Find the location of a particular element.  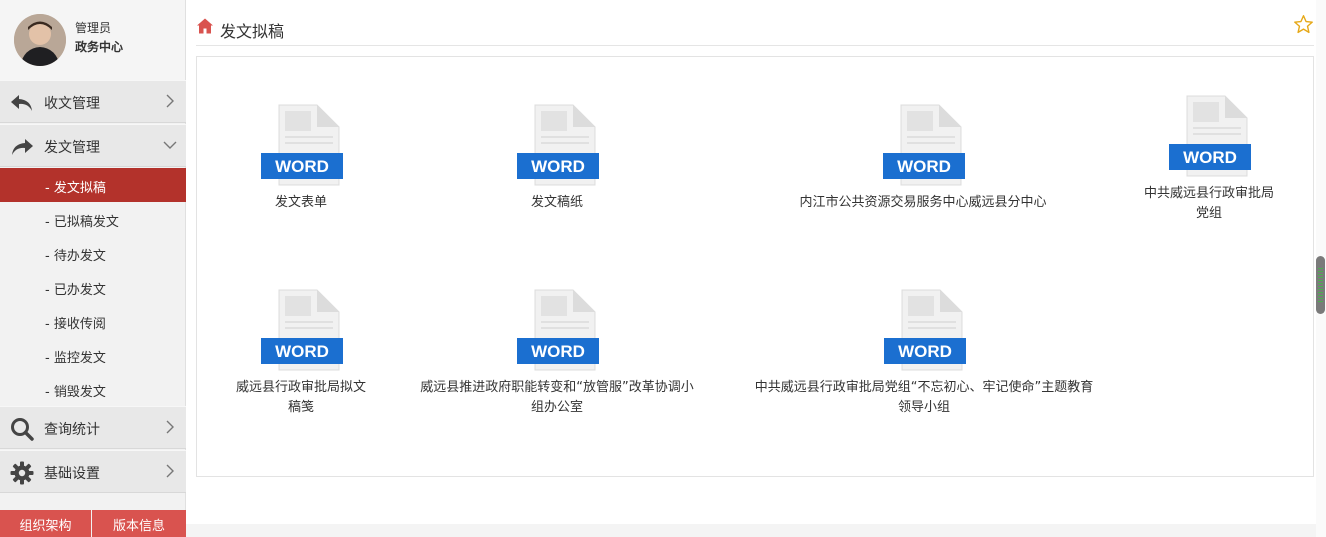

submenu-label: - 已办发文 is located at coordinates (75, 290).